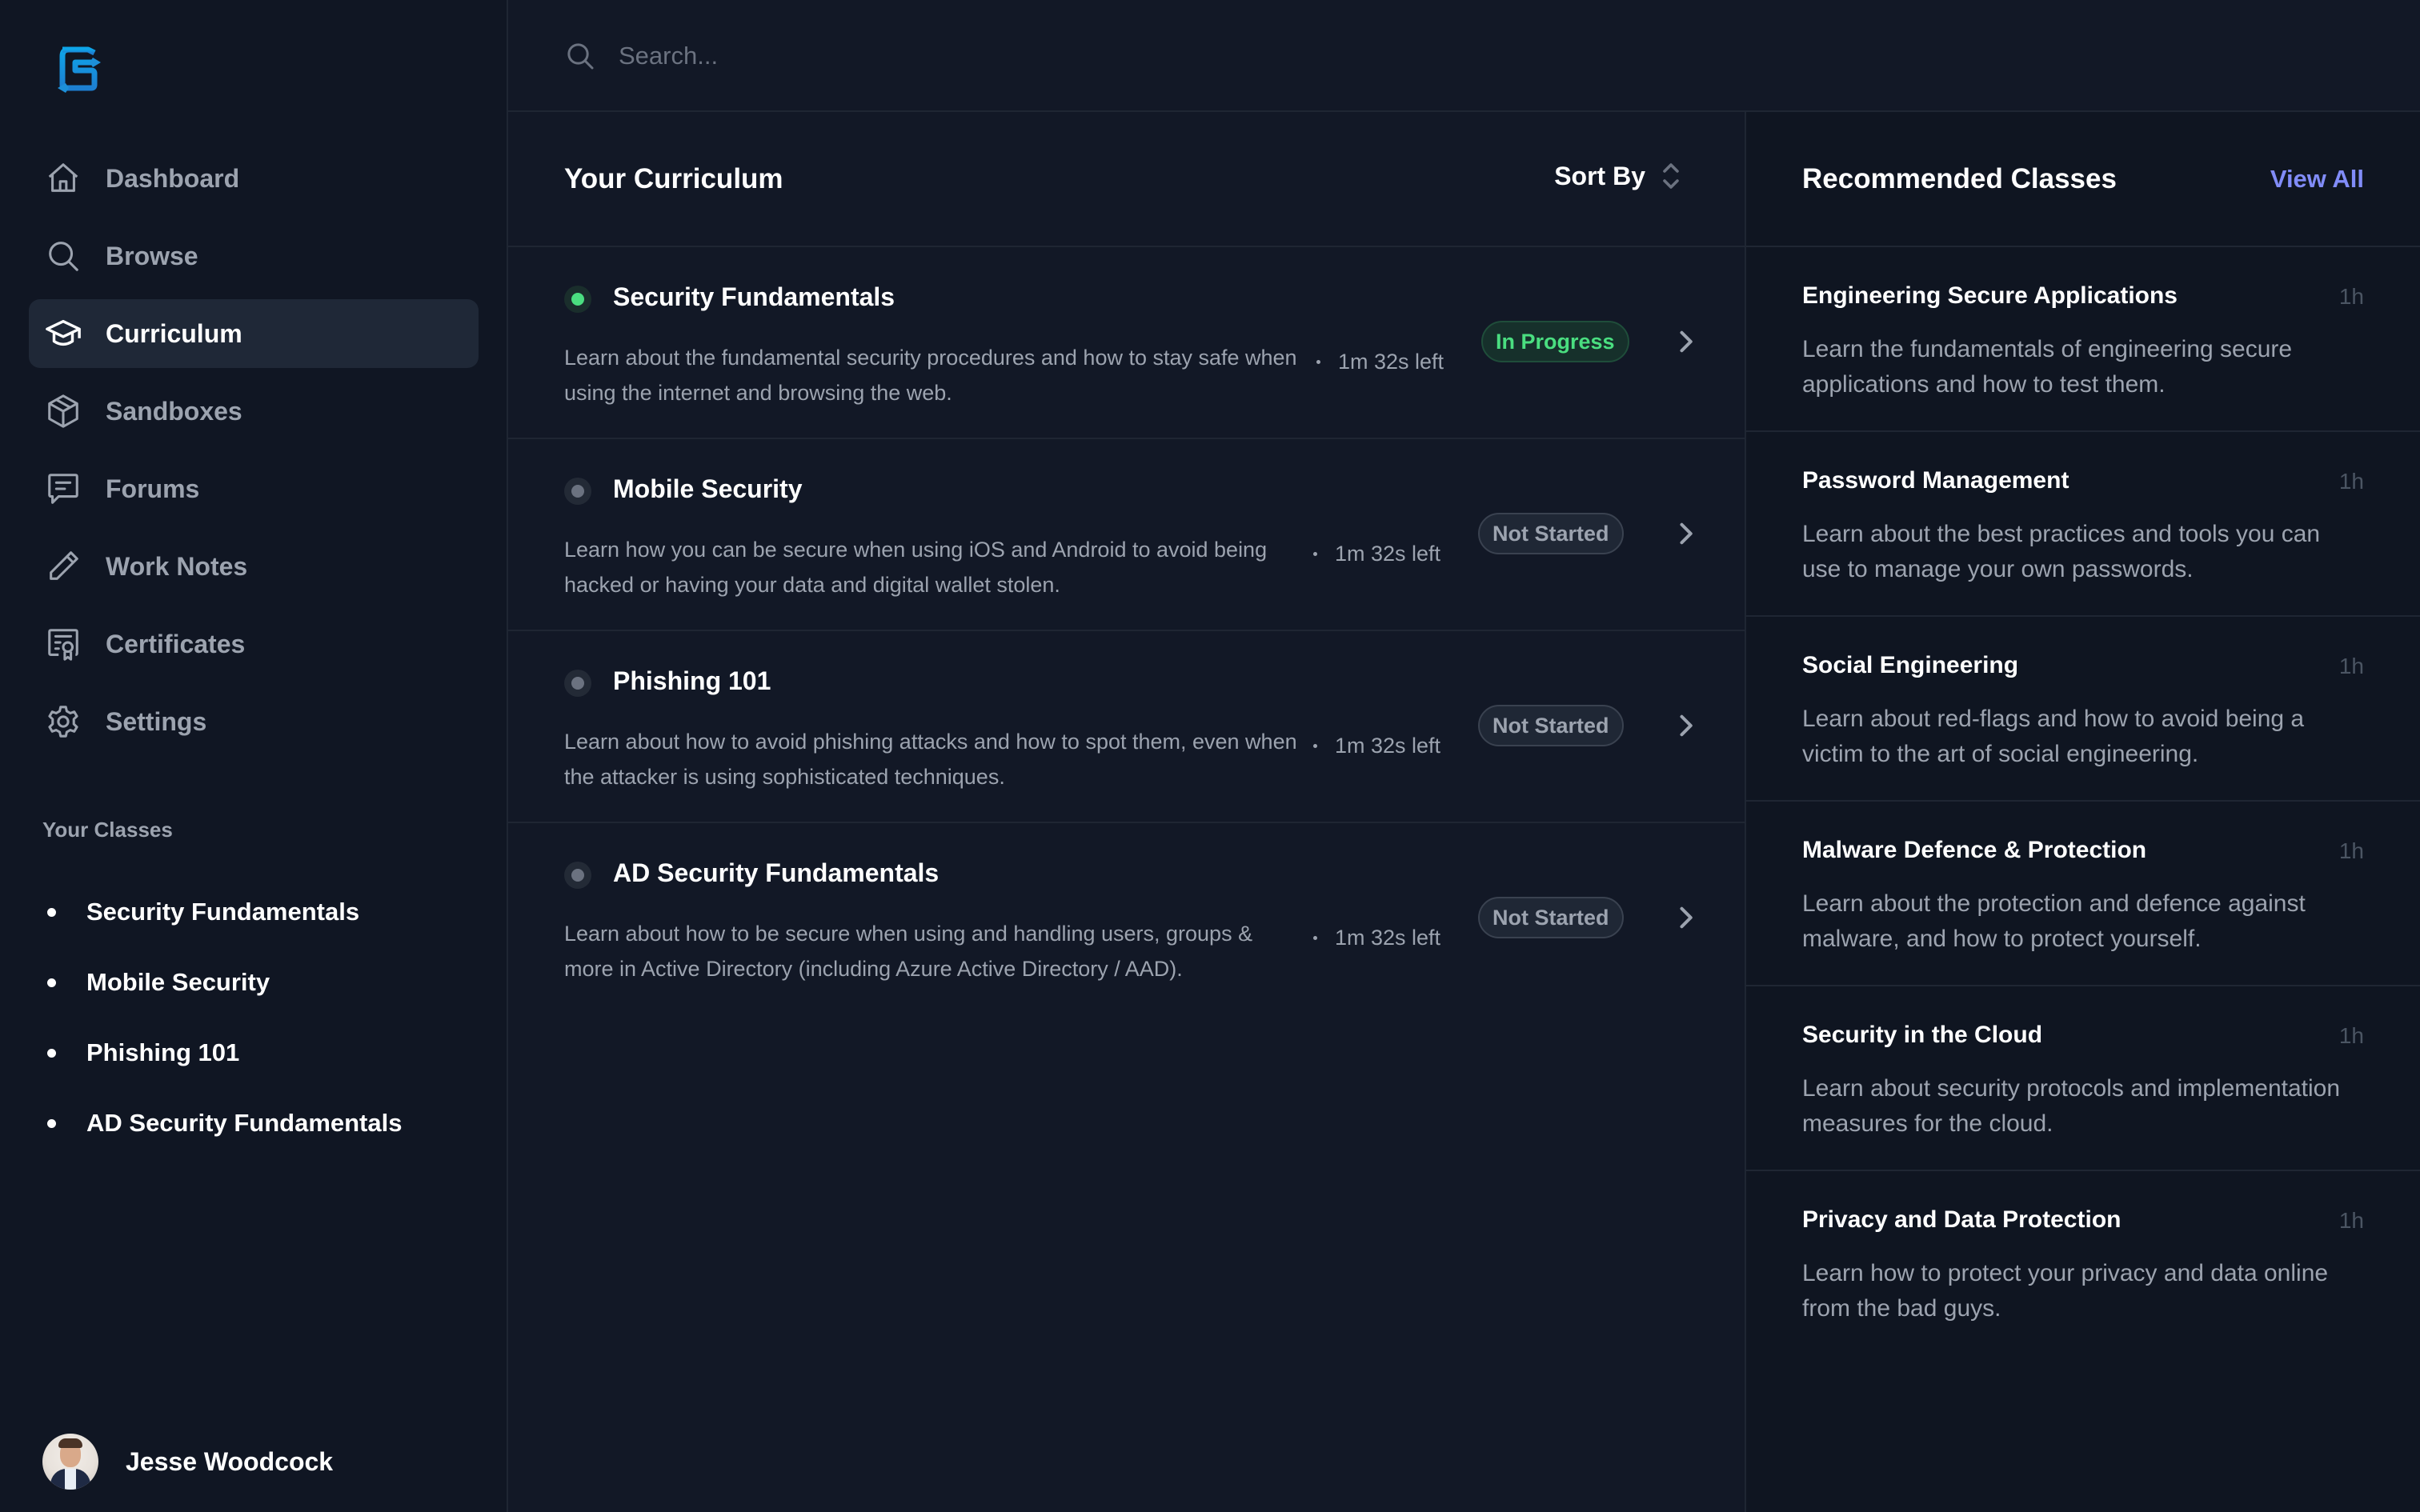  Describe the element at coordinates (254, 256) in the screenshot. I see `sidebar-item-browse: Browse` at that location.